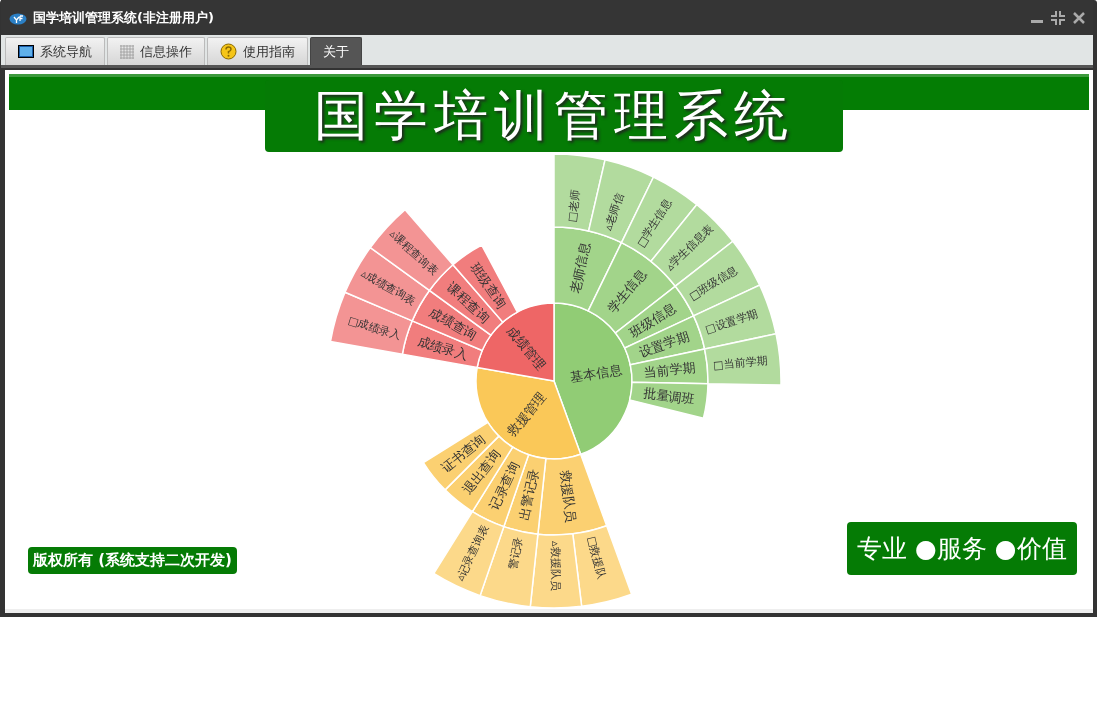 Image resolution: width=1099 pixels, height=723 pixels. I want to click on segment-label: 成绩管理, so click(526, 348).